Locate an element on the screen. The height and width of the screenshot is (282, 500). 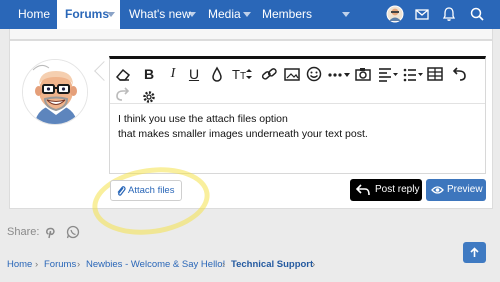
underline-icon: U is located at coordinates (194, 74).